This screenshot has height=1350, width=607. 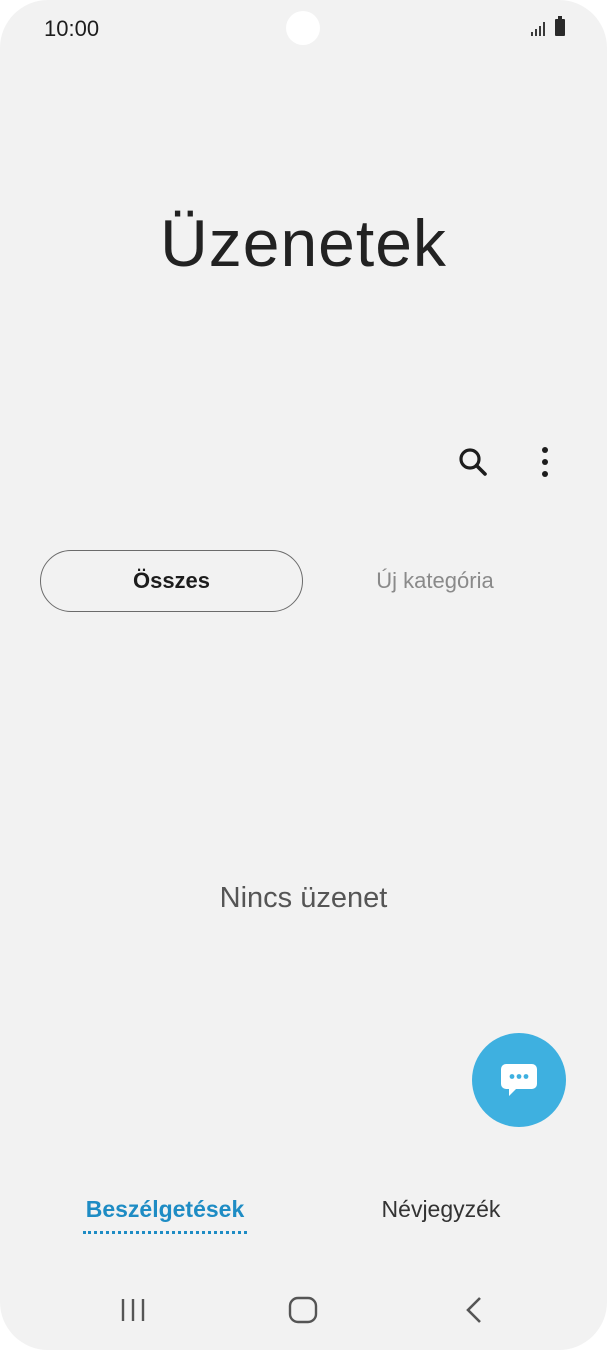 I want to click on more-vertical-icon, so click(x=545, y=462).